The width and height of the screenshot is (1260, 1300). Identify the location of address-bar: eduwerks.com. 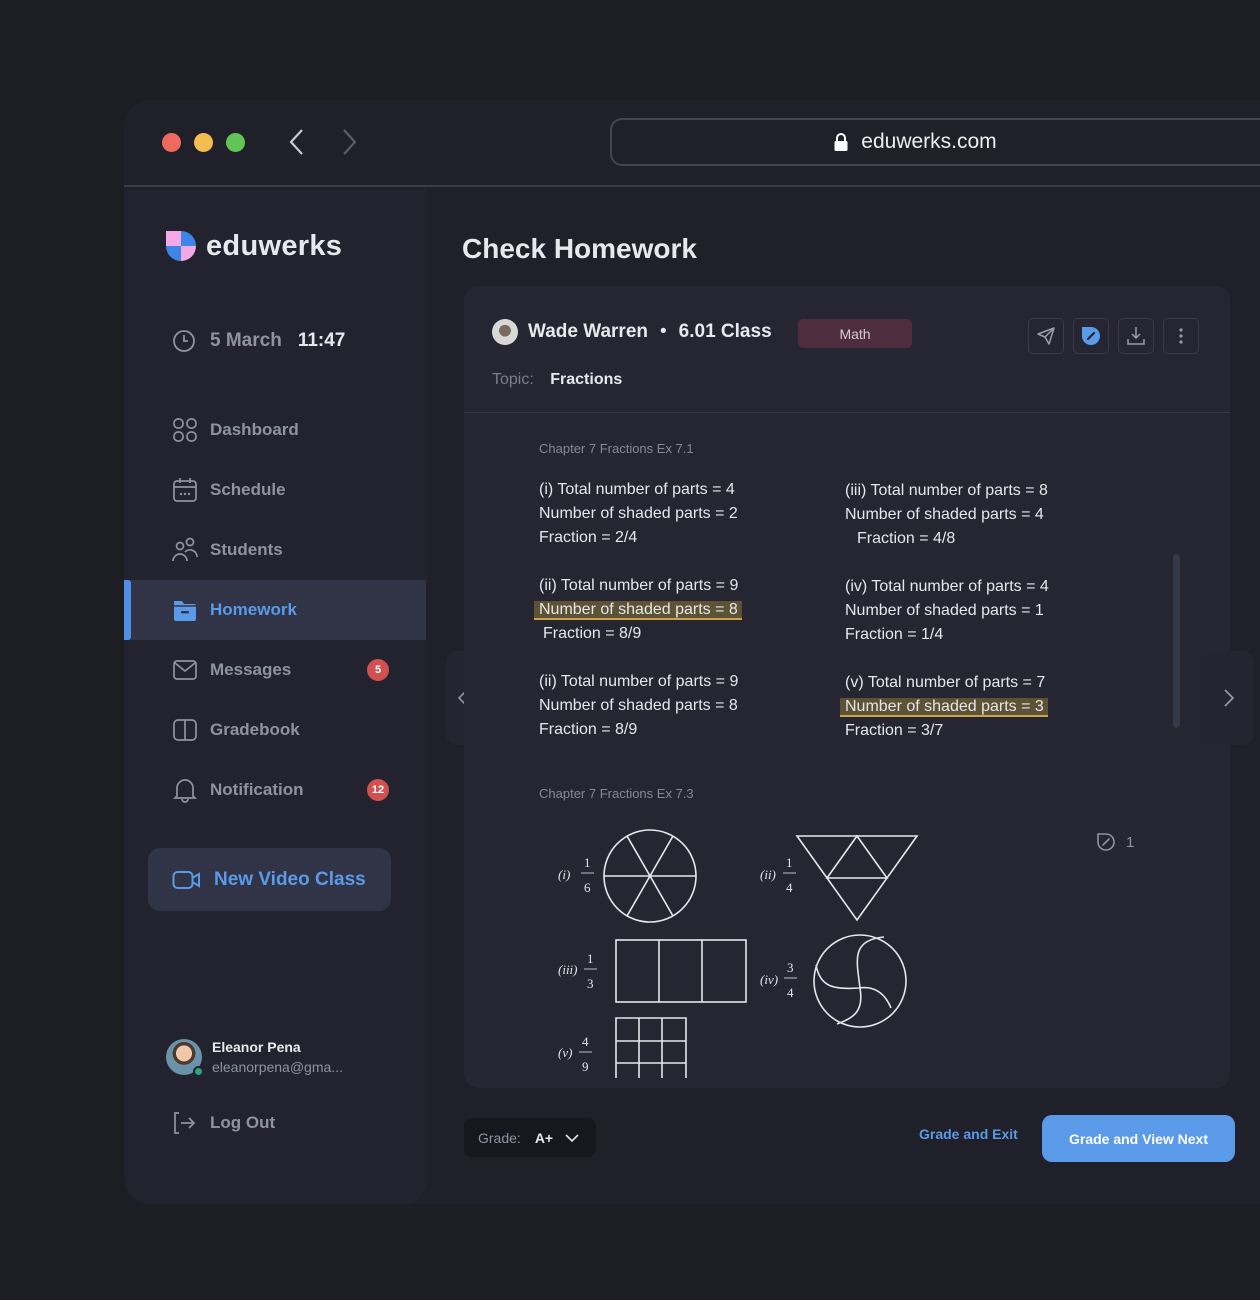
(935, 142).